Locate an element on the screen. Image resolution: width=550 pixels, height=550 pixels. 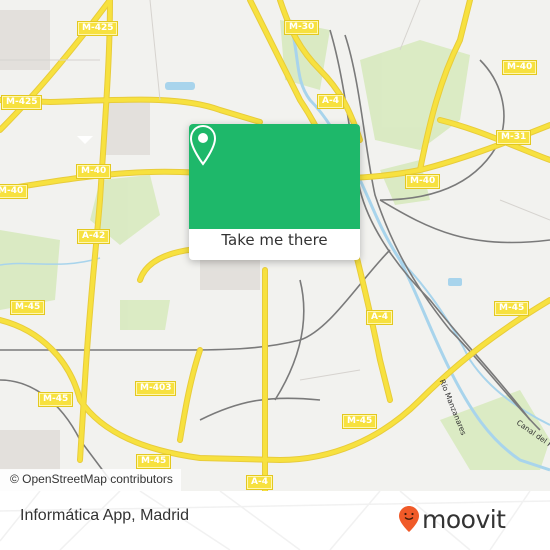
moovit-smiley-pin-icon is located at coordinates (409, 519).